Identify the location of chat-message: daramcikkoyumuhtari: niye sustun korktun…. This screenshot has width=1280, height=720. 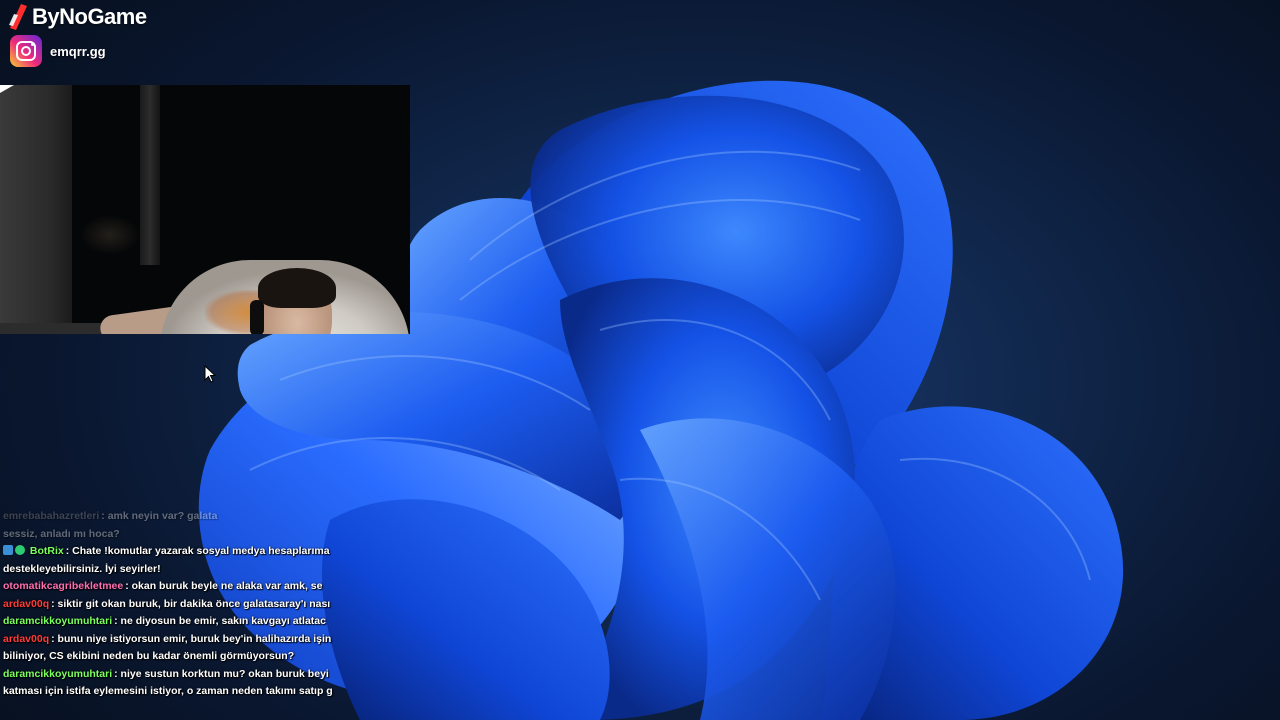
(170, 675).